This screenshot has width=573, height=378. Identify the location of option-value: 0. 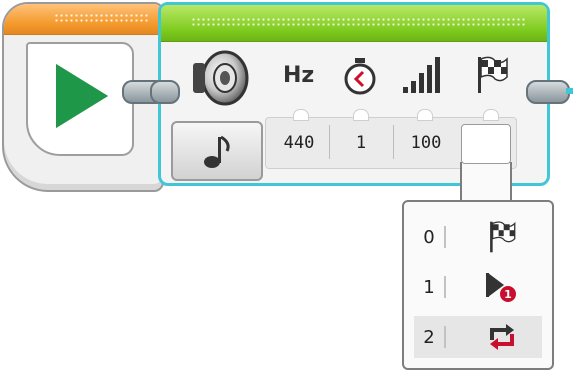
(429, 237).